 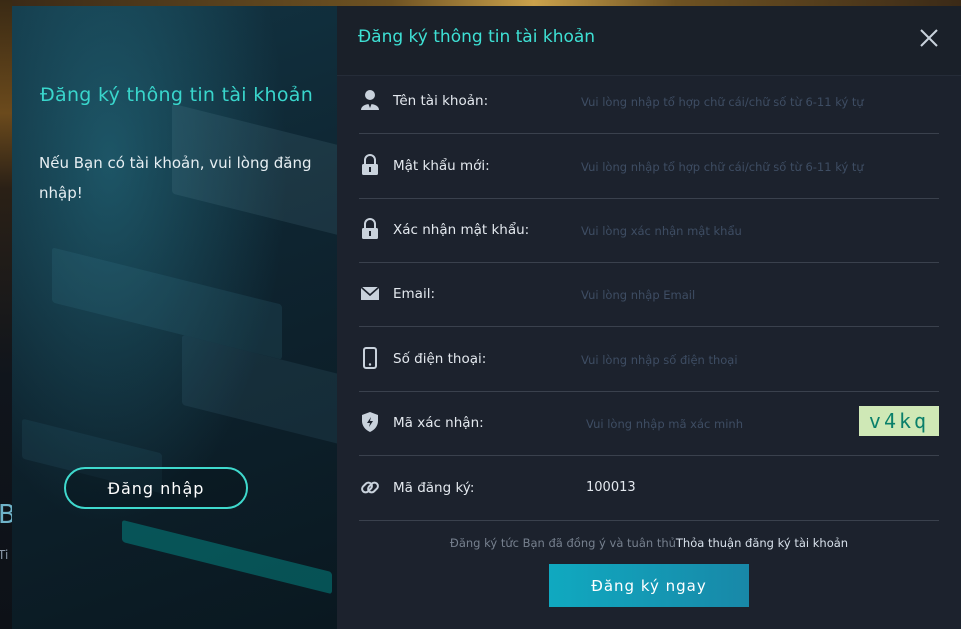 What do you see at coordinates (562, 543) in the screenshot?
I see `terms-text: Đăng ký tức Bạn đã đồng ý và tuân thủ` at bounding box center [562, 543].